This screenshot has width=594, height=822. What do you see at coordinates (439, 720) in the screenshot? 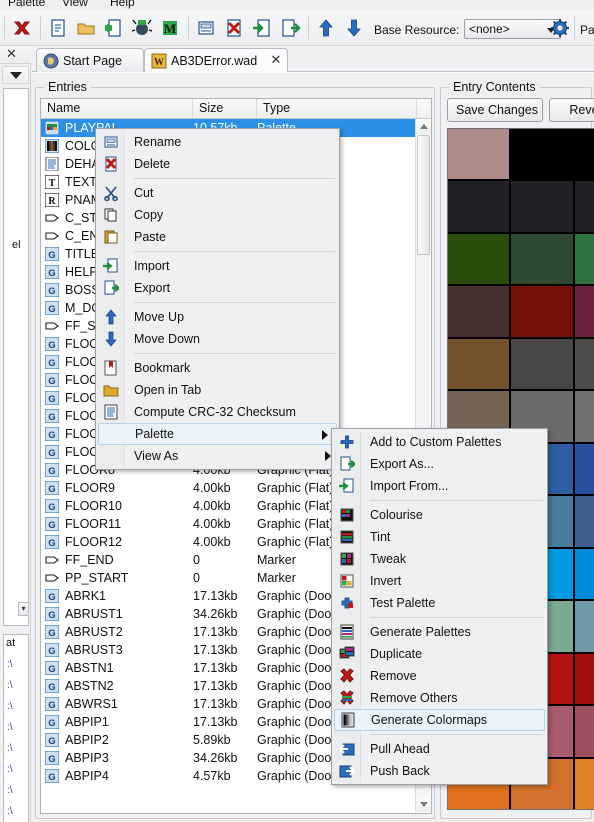
I see `palette-menu-item-generate-colormaps: Generate Colormaps` at bounding box center [439, 720].